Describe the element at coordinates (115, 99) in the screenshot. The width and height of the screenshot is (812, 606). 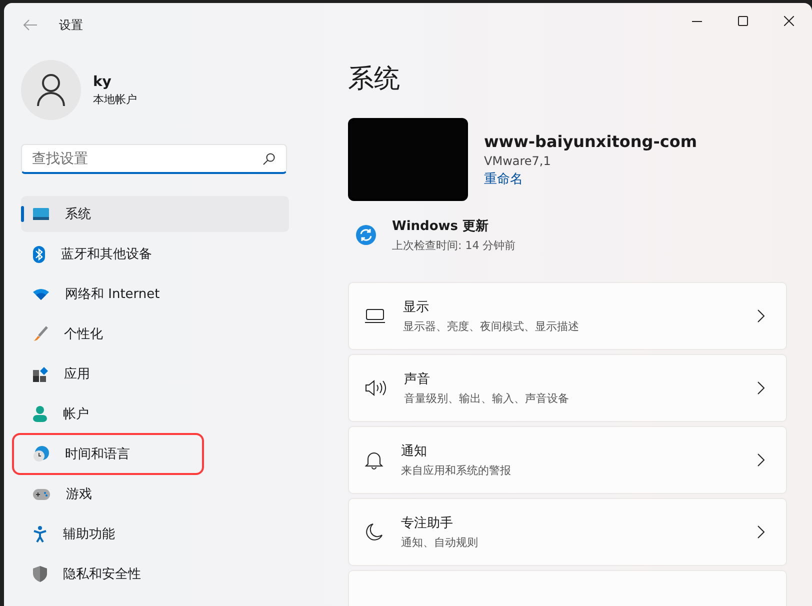
I see `account-type: 本地帐户` at that location.